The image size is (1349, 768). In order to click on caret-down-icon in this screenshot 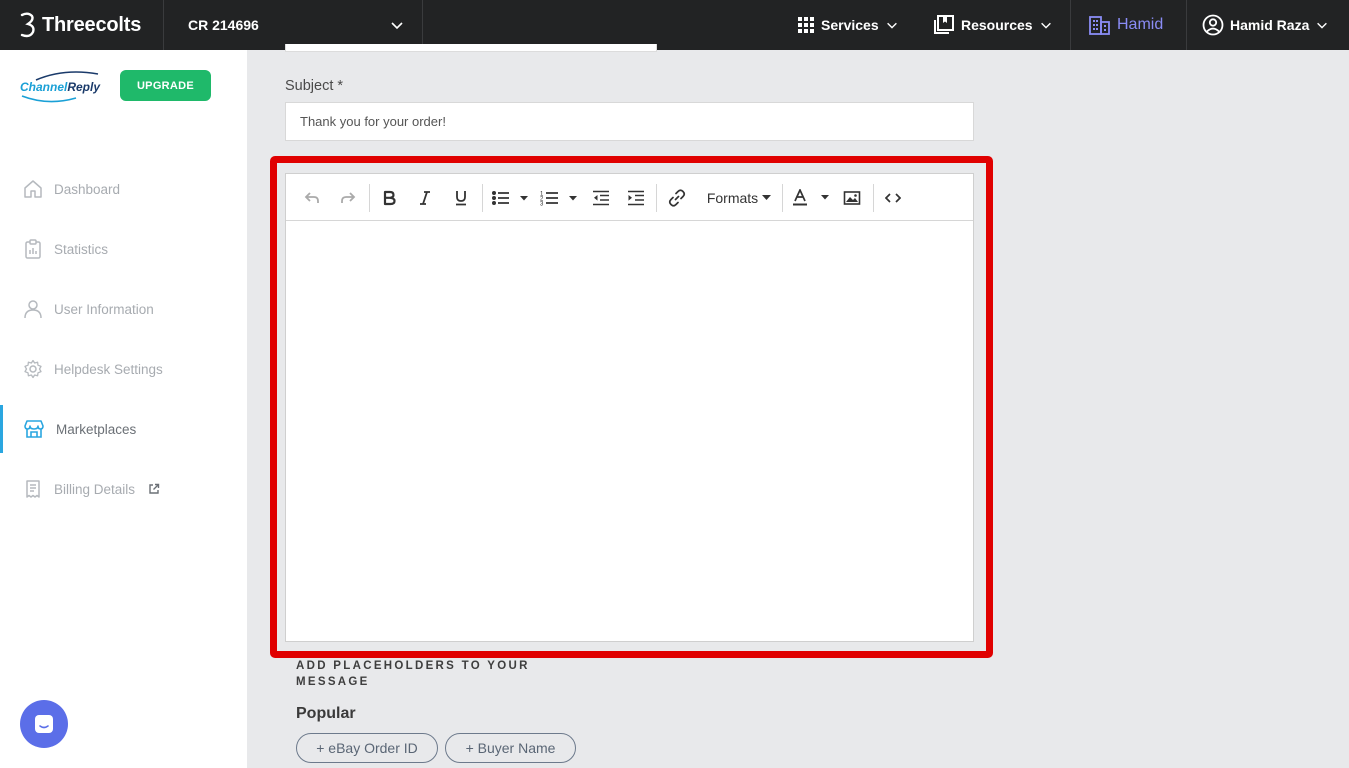, I will do `click(767, 197)`.